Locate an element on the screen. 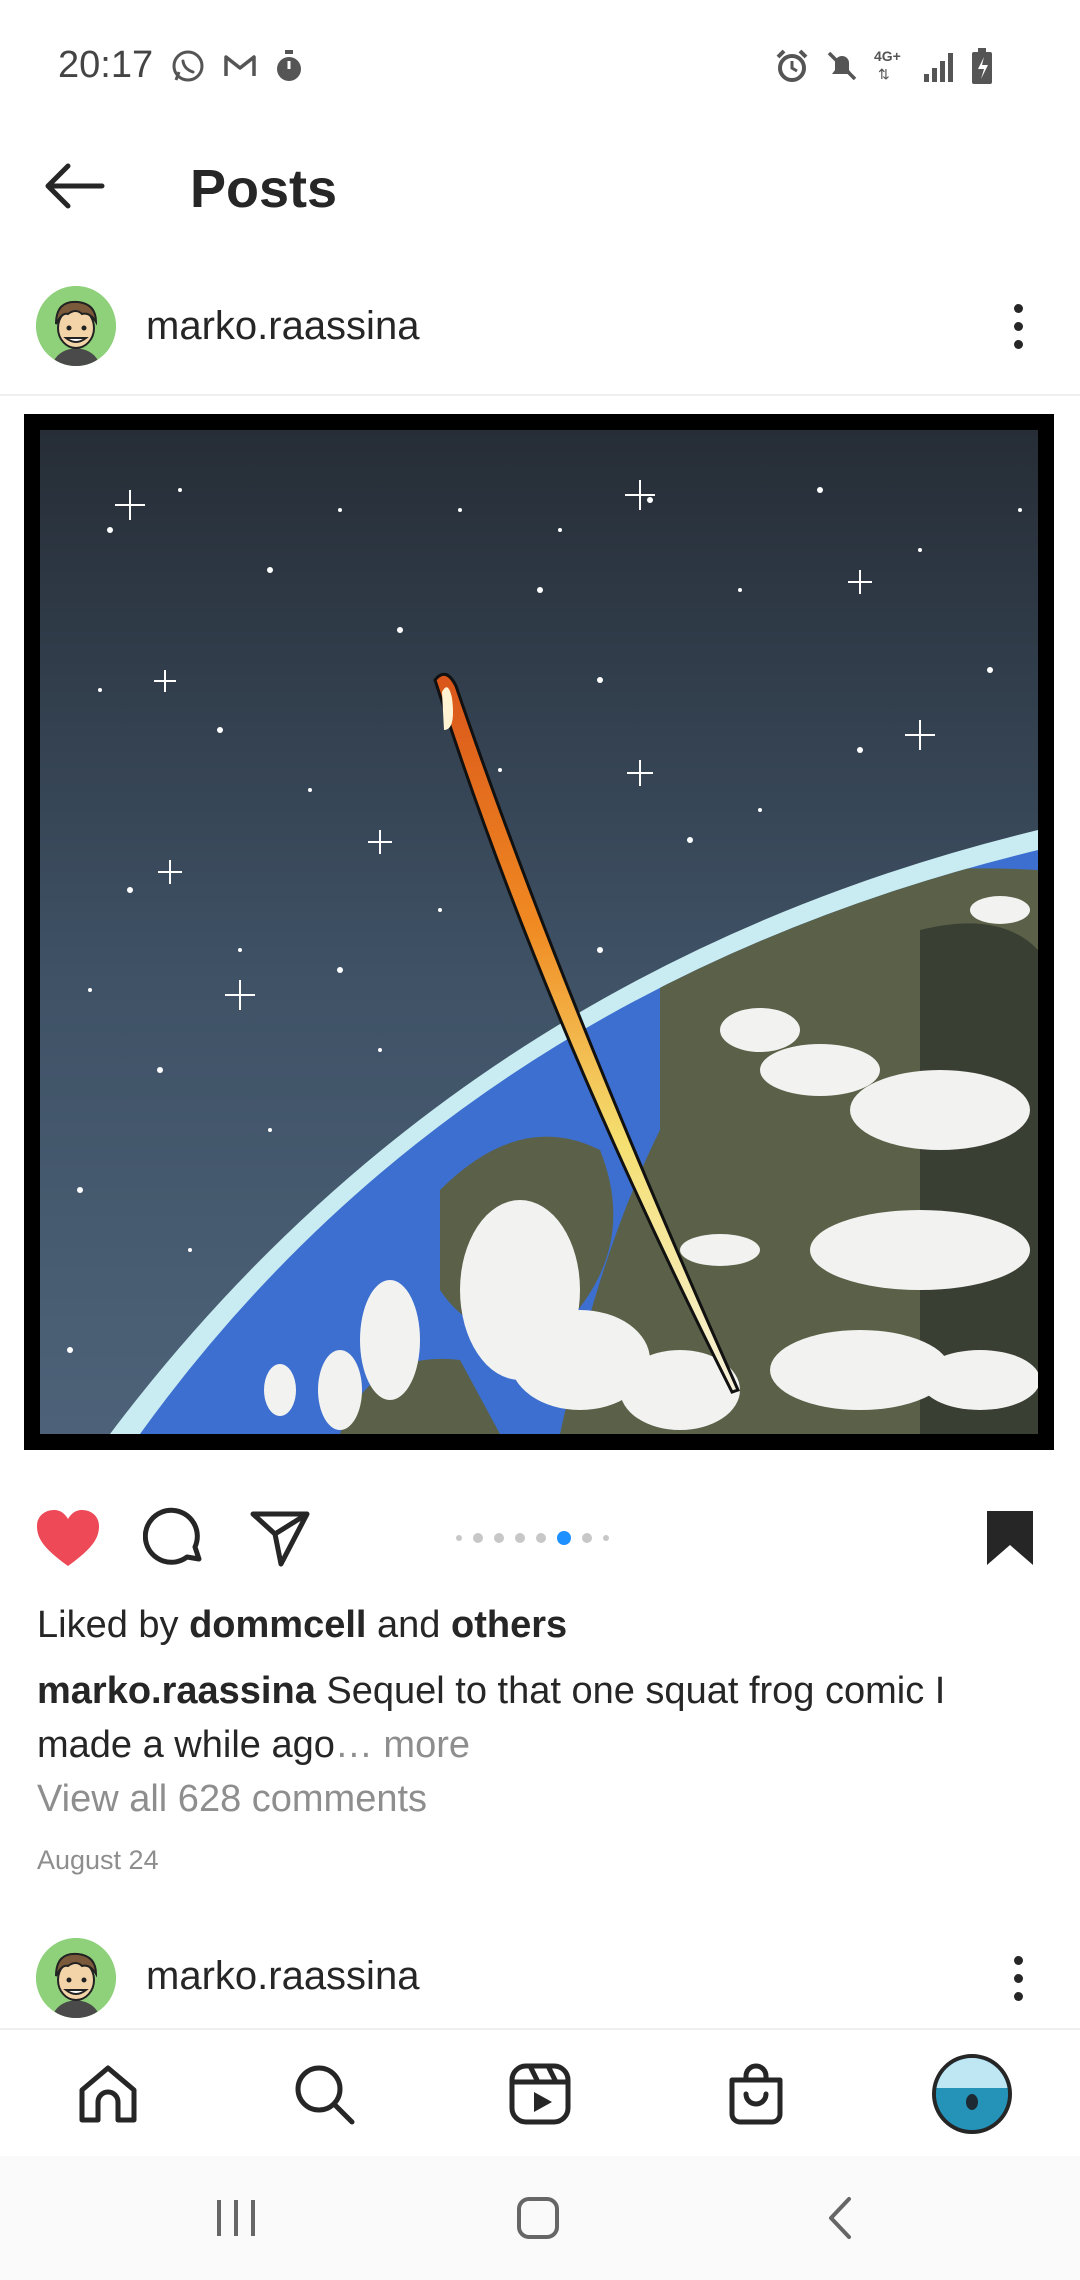 The width and height of the screenshot is (1080, 2280). share-button is located at coordinates (280, 1538).